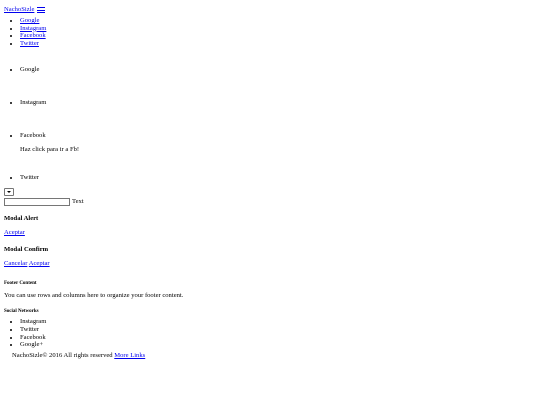  What do you see at coordinates (278, 44) in the screenshot?
I see `nav-item: Twitter` at bounding box center [278, 44].